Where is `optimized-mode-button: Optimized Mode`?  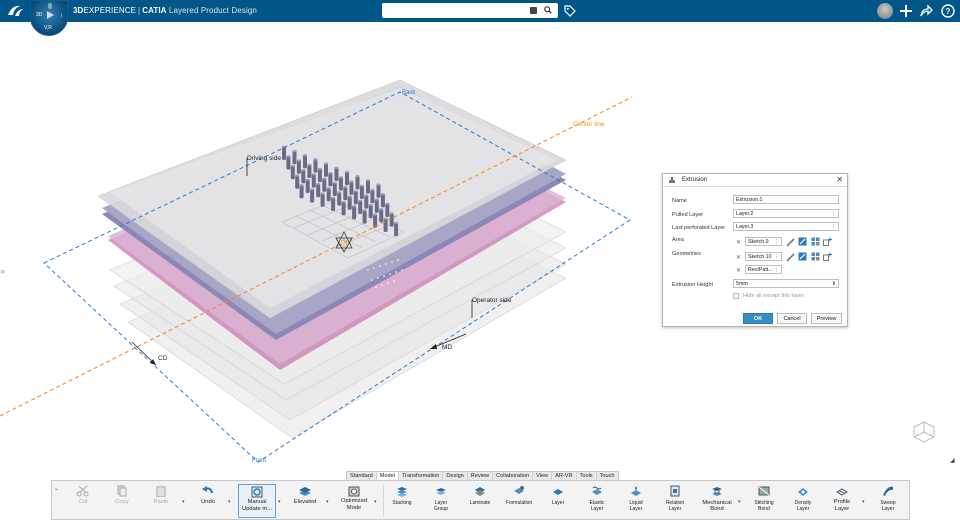
optimized-mode-button: Optimized Mode is located at coordinates (354, 501).